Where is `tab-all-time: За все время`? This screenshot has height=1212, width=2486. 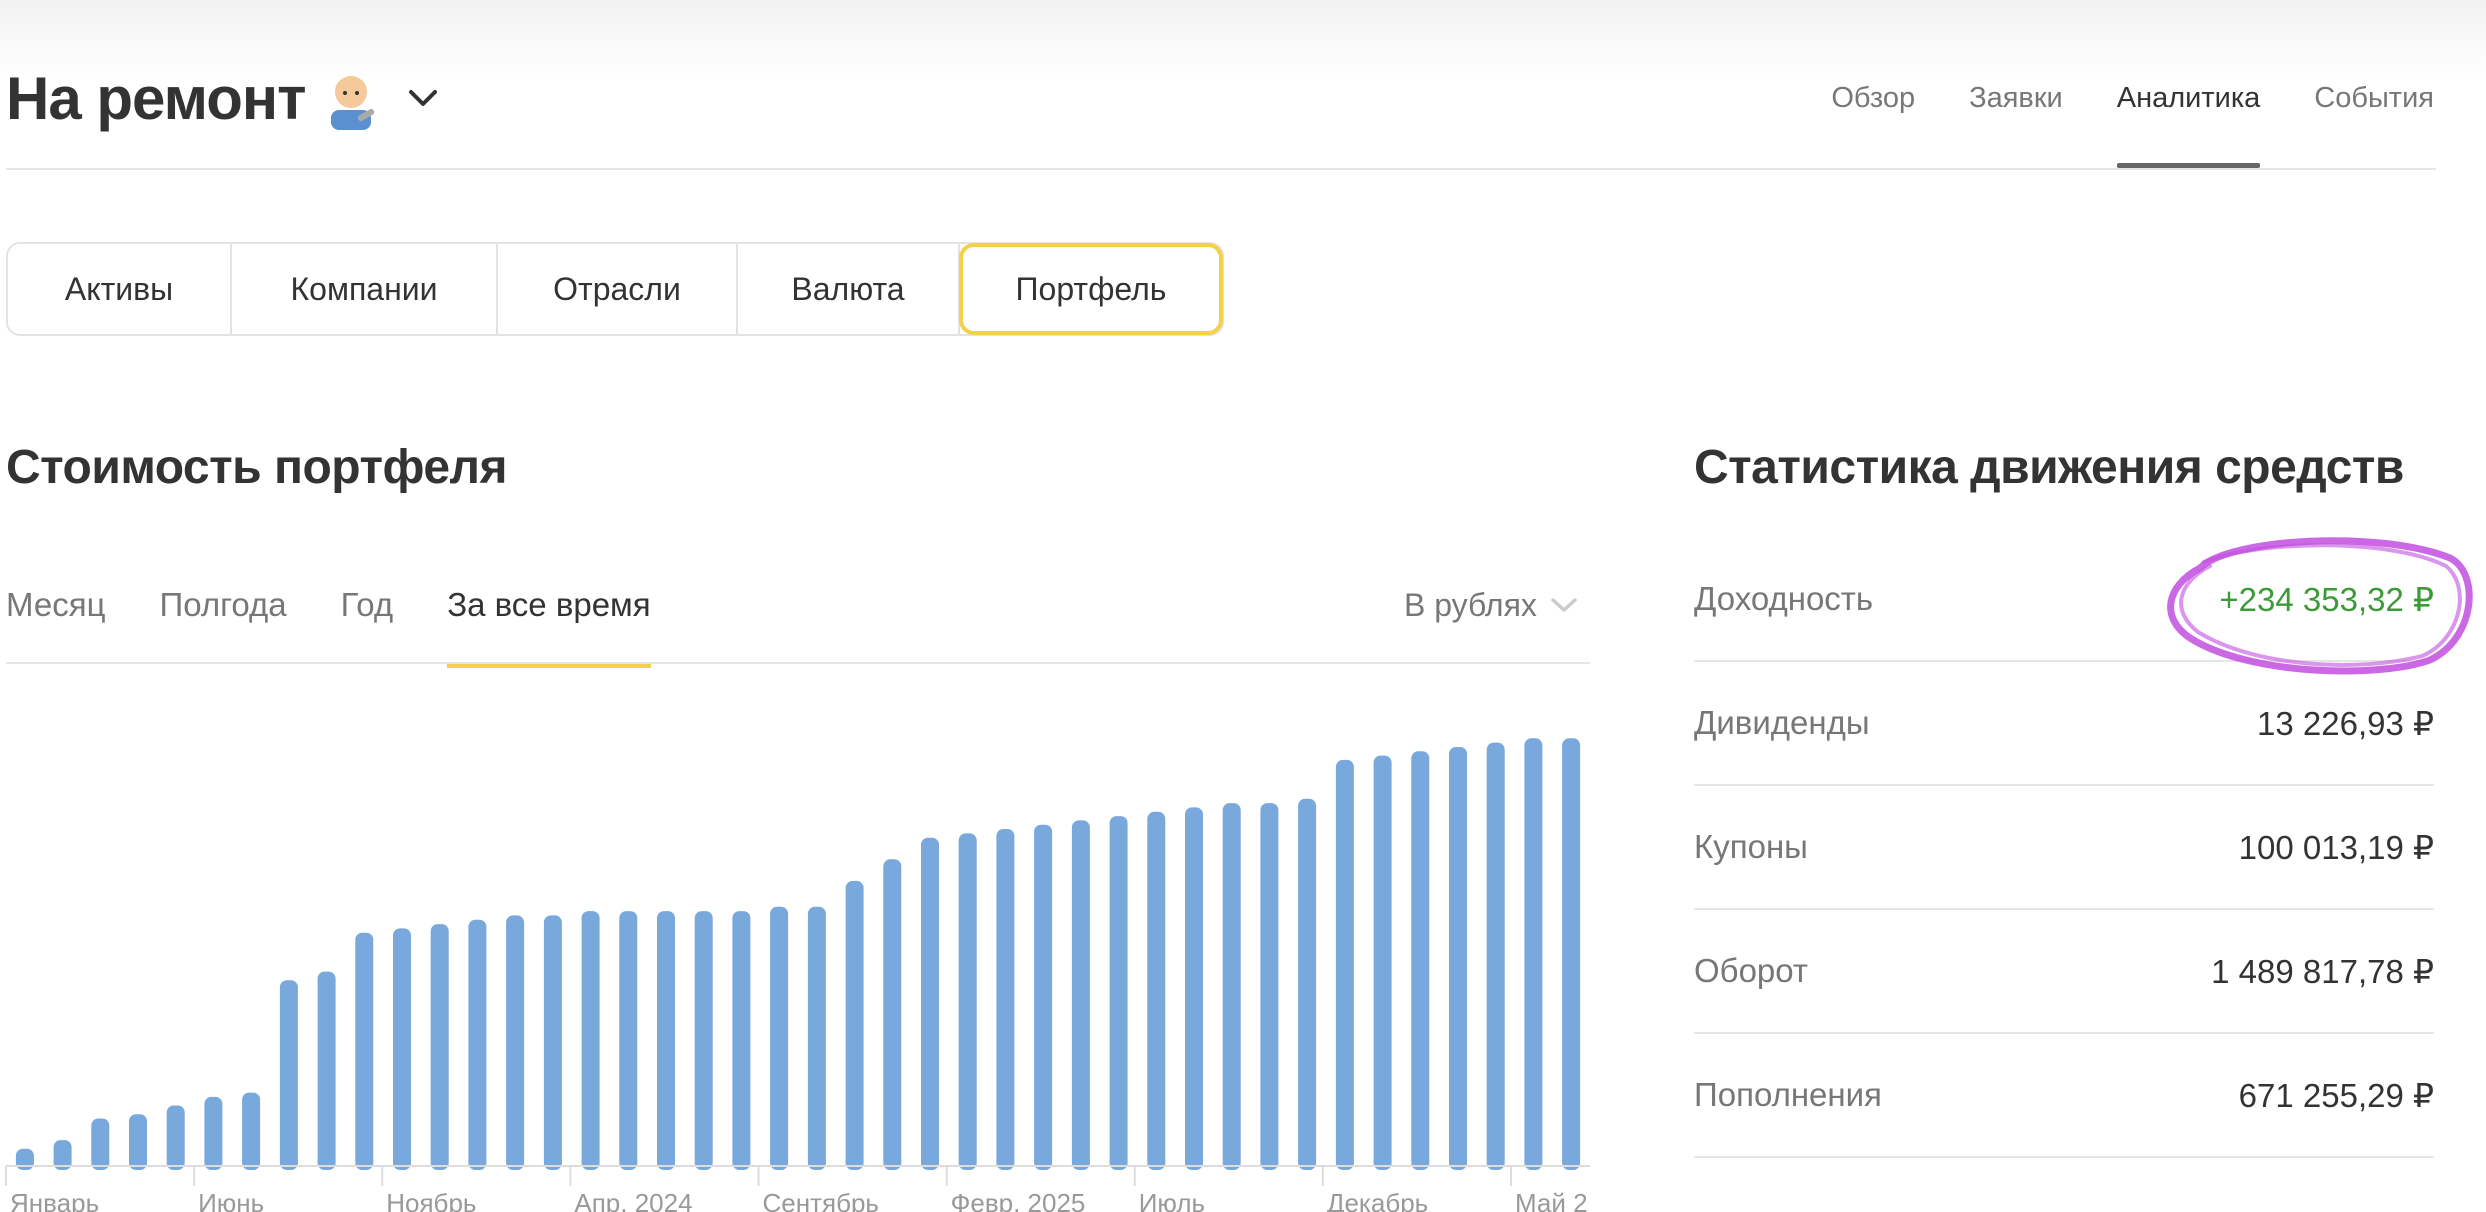
tab-all-time: За все время is located at coordinates (549, 619).